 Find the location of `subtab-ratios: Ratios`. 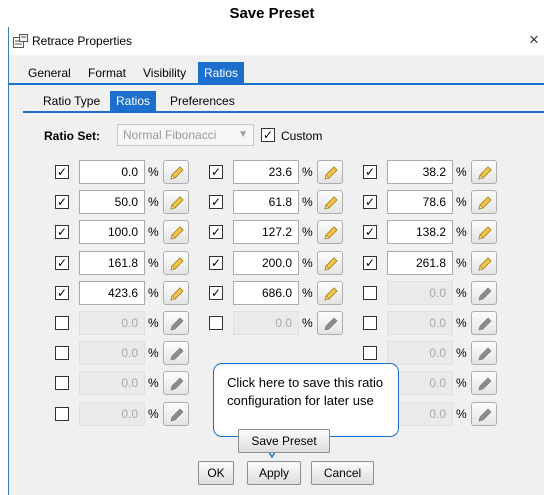

subtab-ratios: Ratios is located at coordinates (133, 101).